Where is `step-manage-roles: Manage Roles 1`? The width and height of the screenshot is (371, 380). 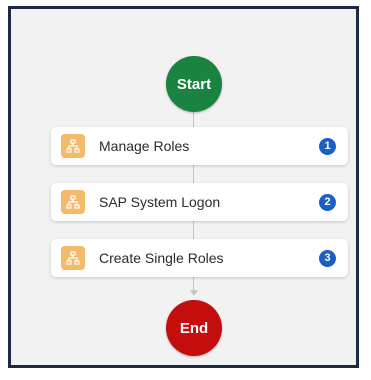
step-manage-roles: Manage Roles 1 is located at coordinates (199, 146).